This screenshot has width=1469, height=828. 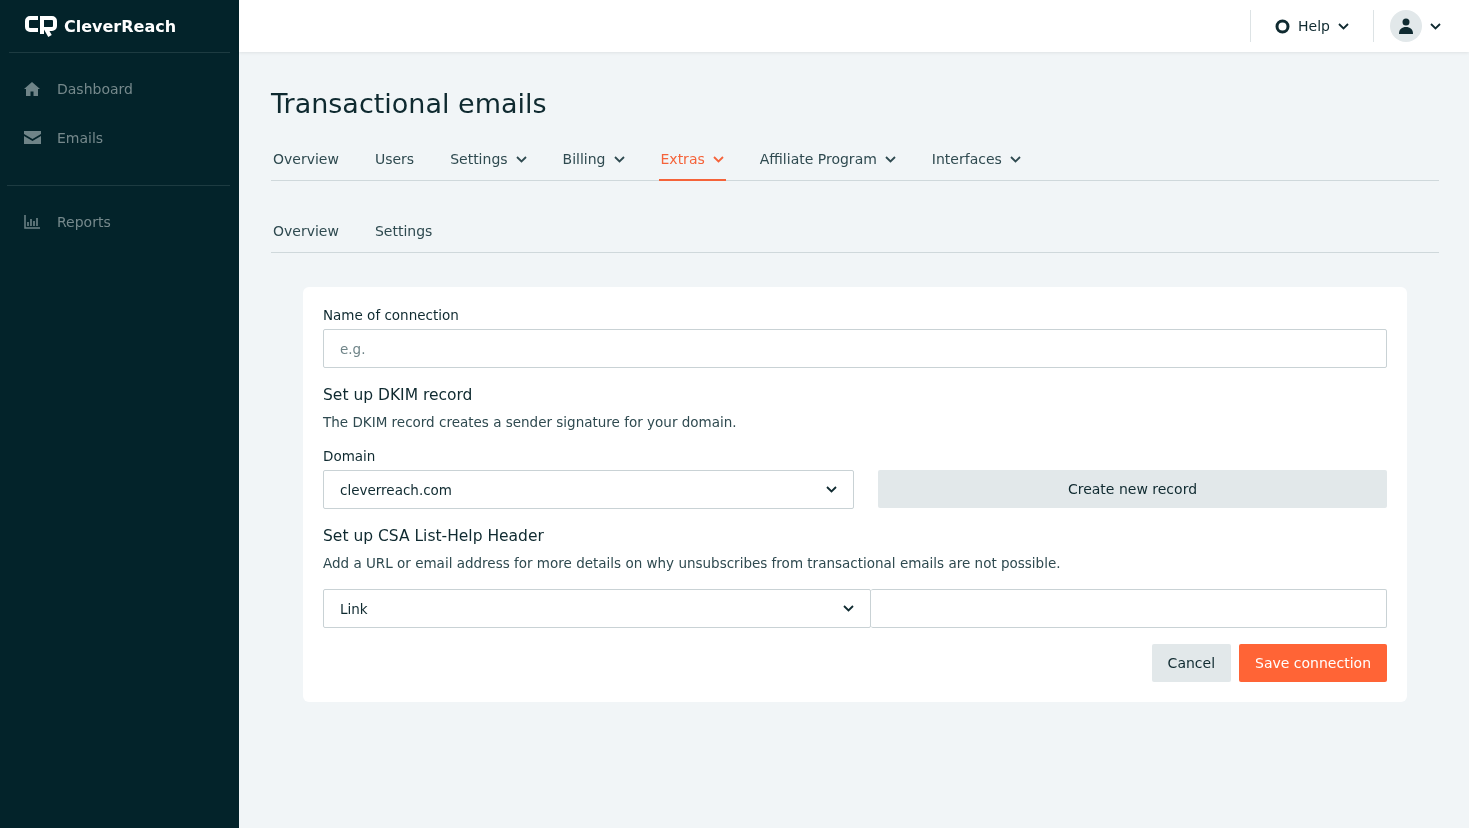 I want to click on field-label: Name of connection, so click(x=391, y=315).